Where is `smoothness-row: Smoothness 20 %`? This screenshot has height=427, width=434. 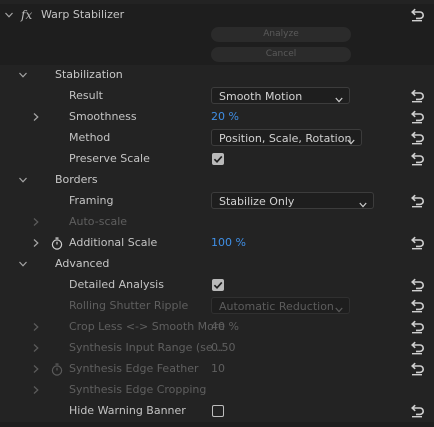
smoothness-row: Smoothness 20 % is located at coordinates (217, 117).